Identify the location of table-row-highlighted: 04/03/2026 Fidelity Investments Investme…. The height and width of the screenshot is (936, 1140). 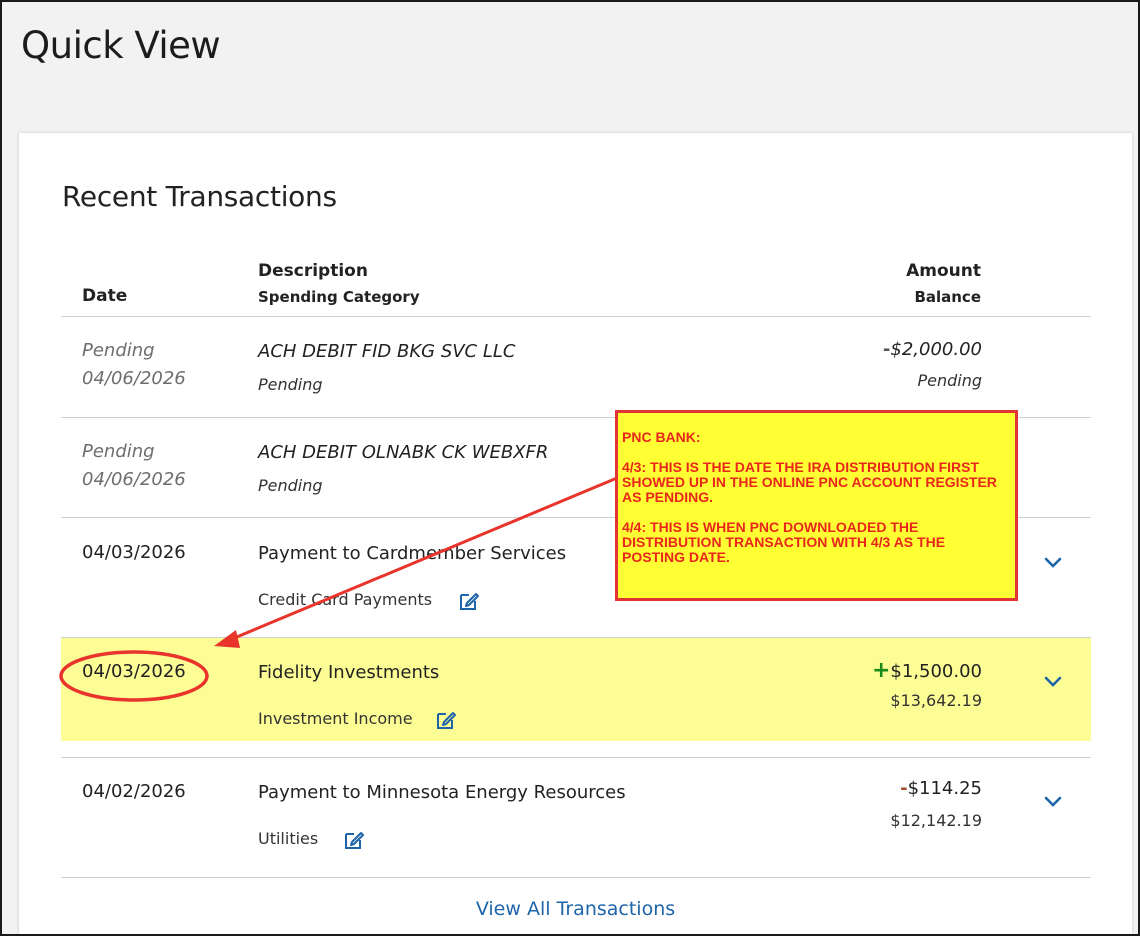
(576, 689).